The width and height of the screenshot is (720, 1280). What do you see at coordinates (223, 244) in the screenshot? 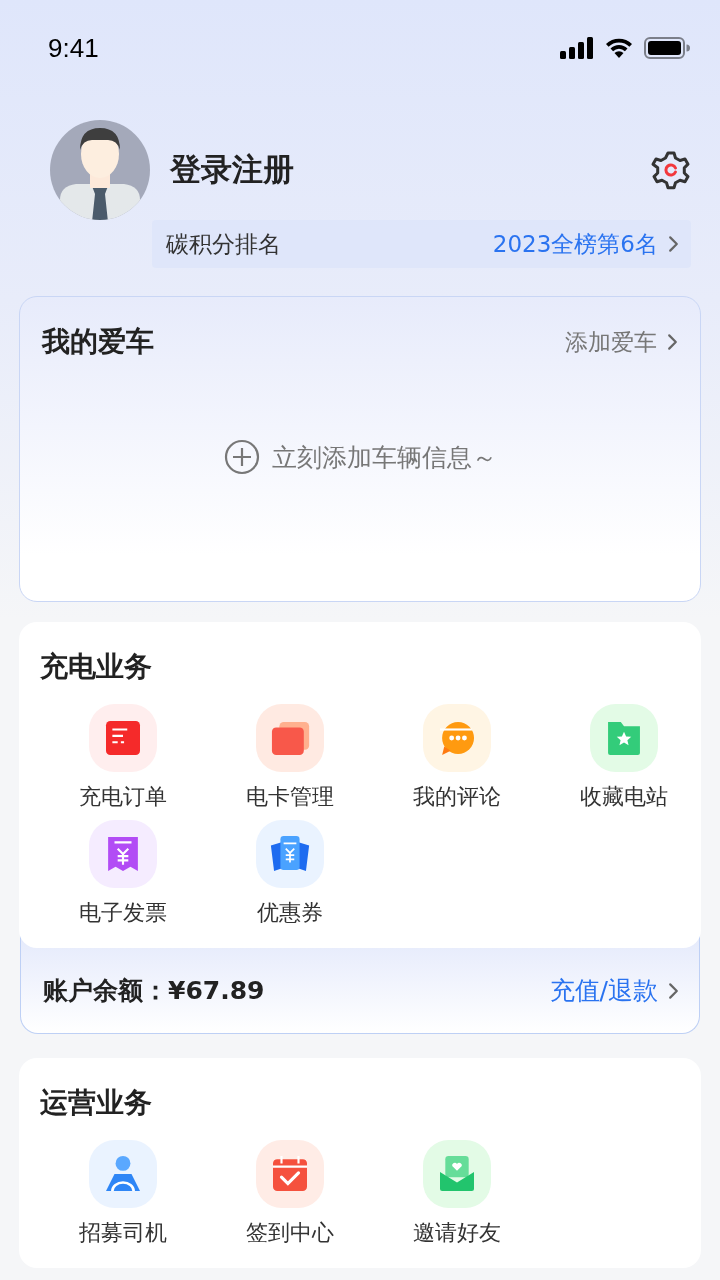
I see `rank-label: 碳积分排名` at bounding box center [223, 244].